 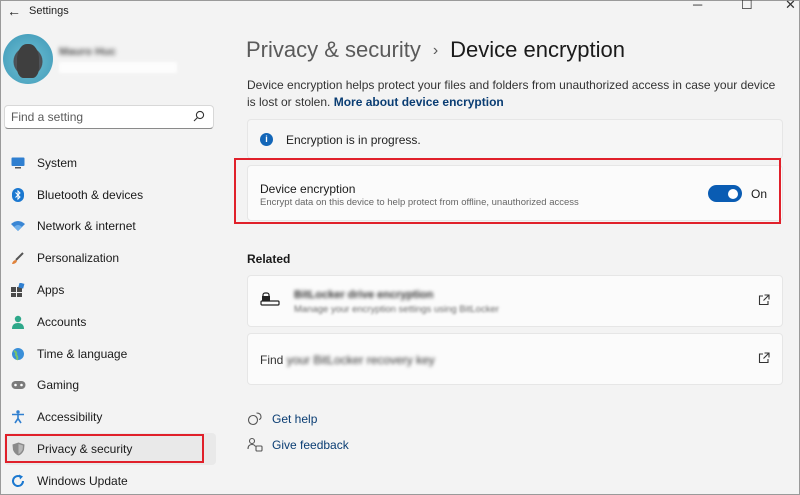 I want to click on minimize-button: ─, so click(x=697, y=6).